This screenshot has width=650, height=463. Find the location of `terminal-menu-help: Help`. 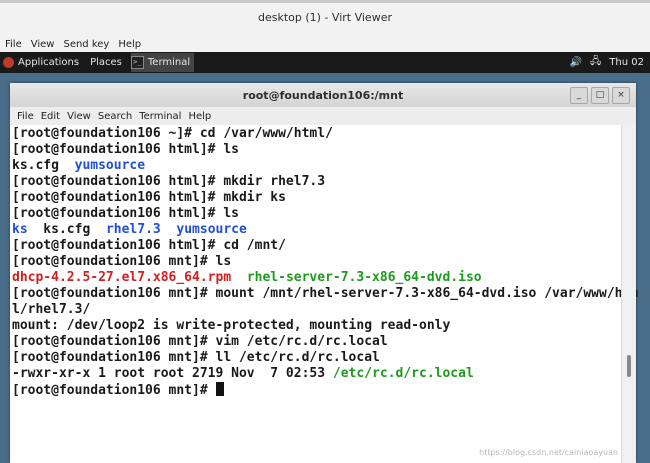

terminal-menu-help: Help is located at coordinates (199, 116).